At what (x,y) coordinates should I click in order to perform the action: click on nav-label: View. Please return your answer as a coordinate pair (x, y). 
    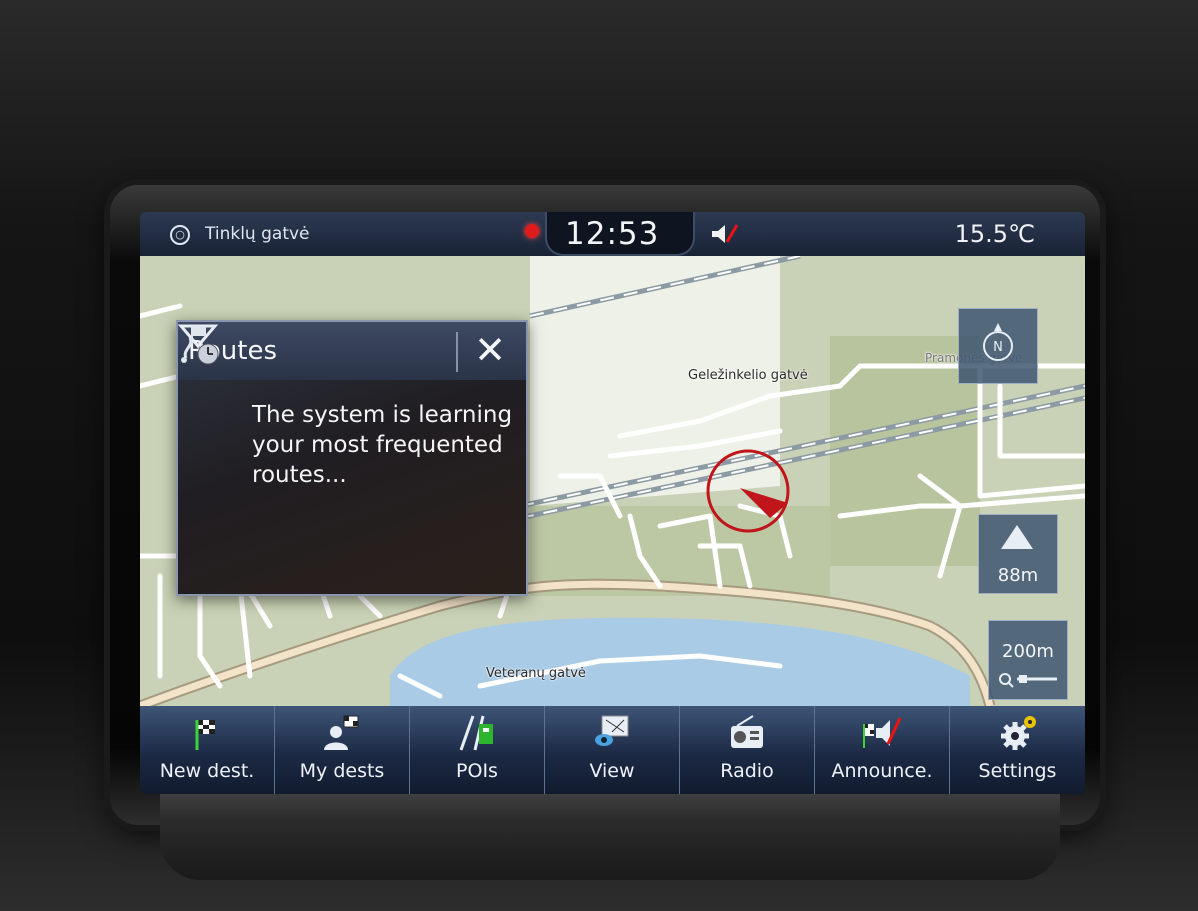
    Looking at the image, I should click on (612, 771).